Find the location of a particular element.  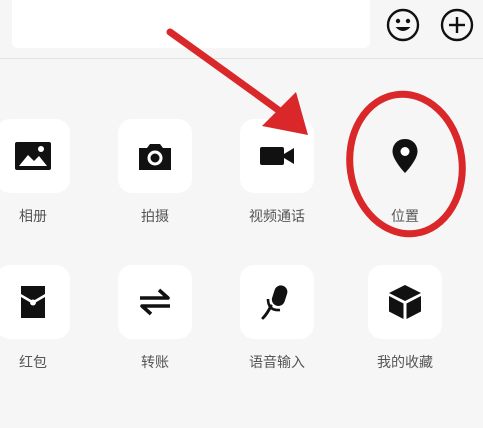

red-packet-icon is located at coordinates (33, 302).